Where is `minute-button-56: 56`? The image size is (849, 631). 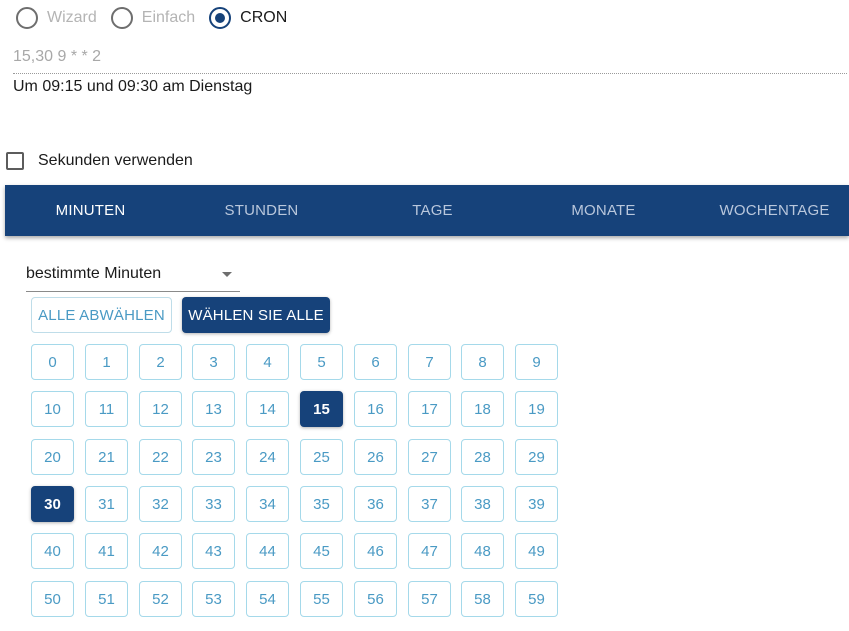
minute-button-56: 56 is located at coordinates (375, 599).